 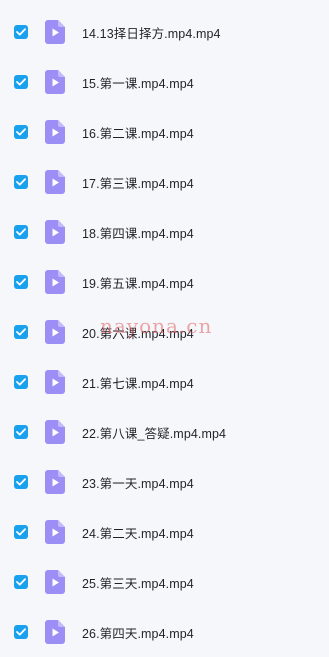 I want to click on file-name: 18.第四课.mp4.mp4, so click(x=138, y=232).